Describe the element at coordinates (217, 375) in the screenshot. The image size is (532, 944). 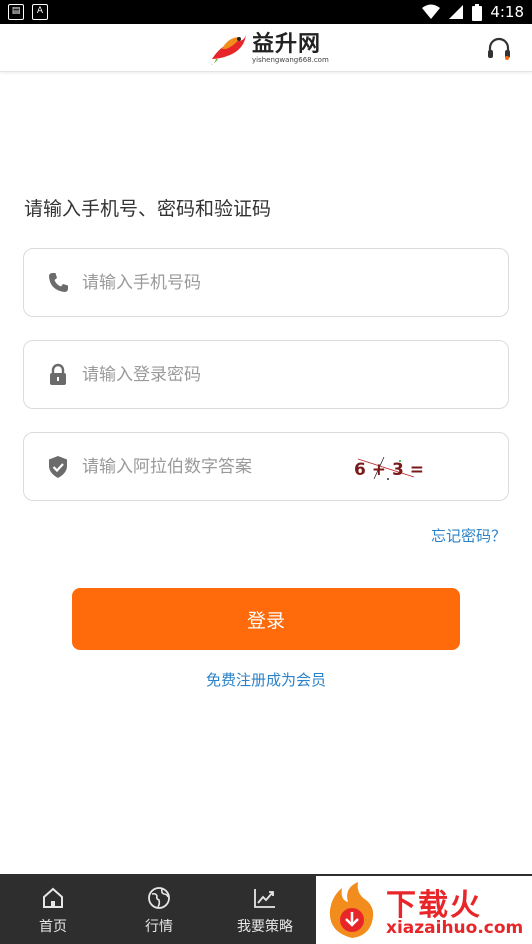
I see `password-input` at that location.